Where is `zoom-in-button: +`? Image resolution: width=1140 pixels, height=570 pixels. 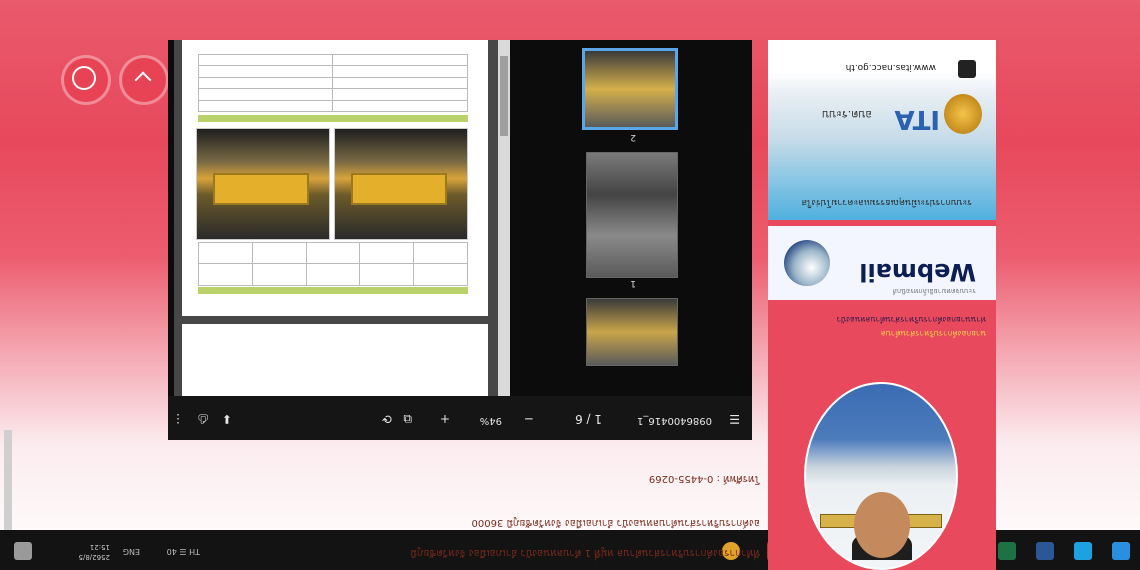 zoom-in-button: + is located at coordinates (445, 419).